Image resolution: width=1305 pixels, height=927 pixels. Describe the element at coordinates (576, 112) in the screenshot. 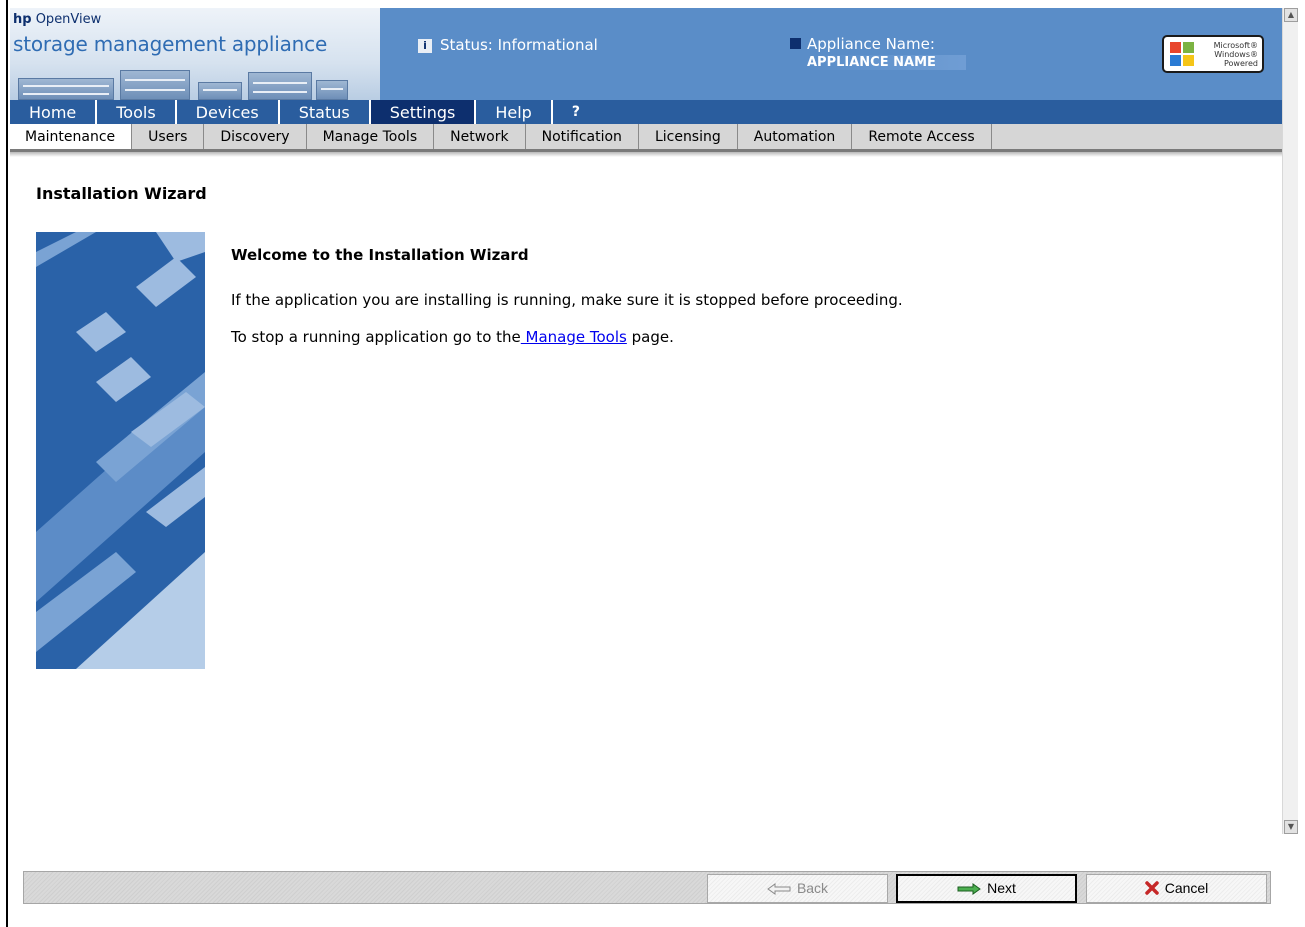

I see `nav-question-help: ?` at that location.